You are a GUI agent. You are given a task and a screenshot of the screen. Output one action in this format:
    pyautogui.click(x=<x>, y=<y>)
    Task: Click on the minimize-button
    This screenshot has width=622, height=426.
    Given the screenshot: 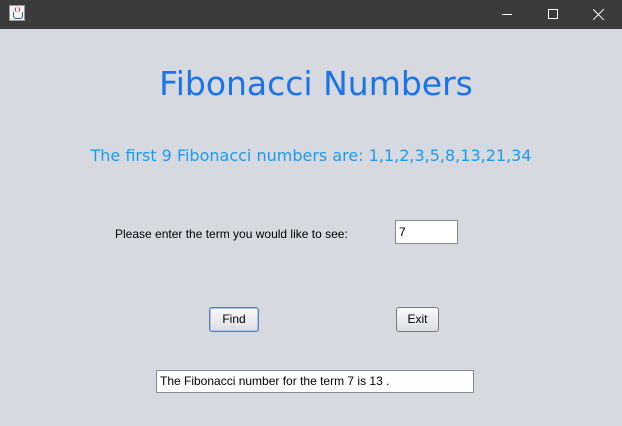 What is the action you would take?
    pyautogui.click(x=507, y=14)
    